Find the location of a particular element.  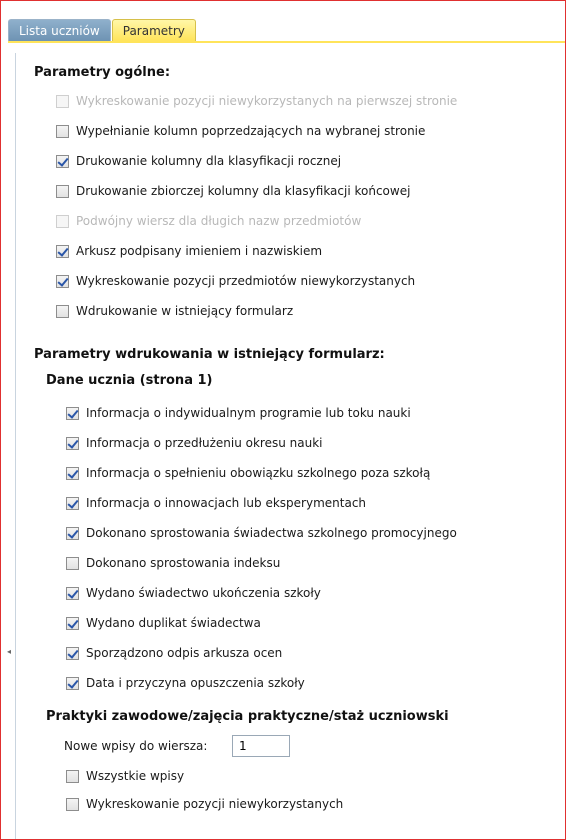

checkbox-label: Wydano świadectwo ukończenia szkoły is located at coordinates (203, 593).